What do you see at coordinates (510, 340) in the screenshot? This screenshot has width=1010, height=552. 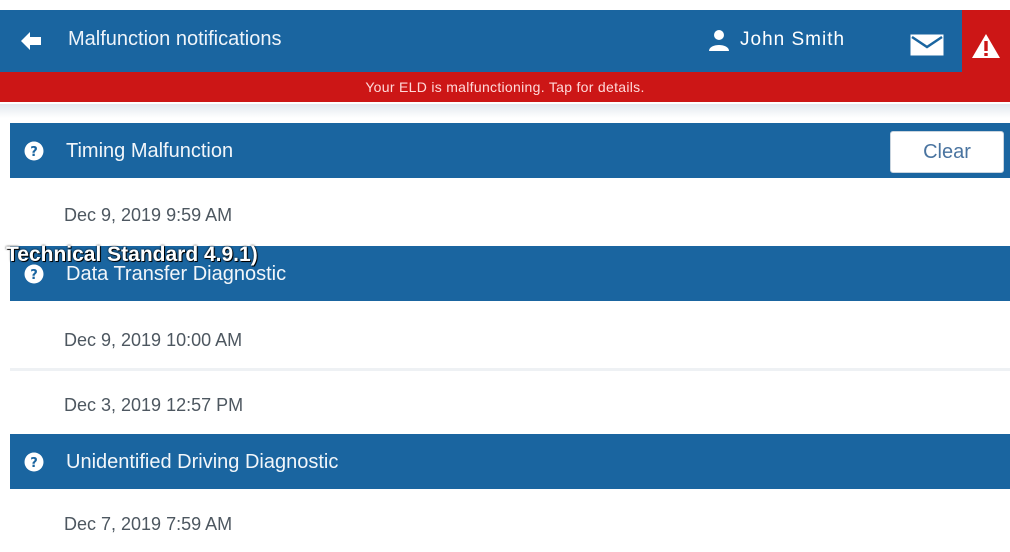 I see `list-item: Dec 9, 2019 10:00 AM` at bounding box center [510, 340].